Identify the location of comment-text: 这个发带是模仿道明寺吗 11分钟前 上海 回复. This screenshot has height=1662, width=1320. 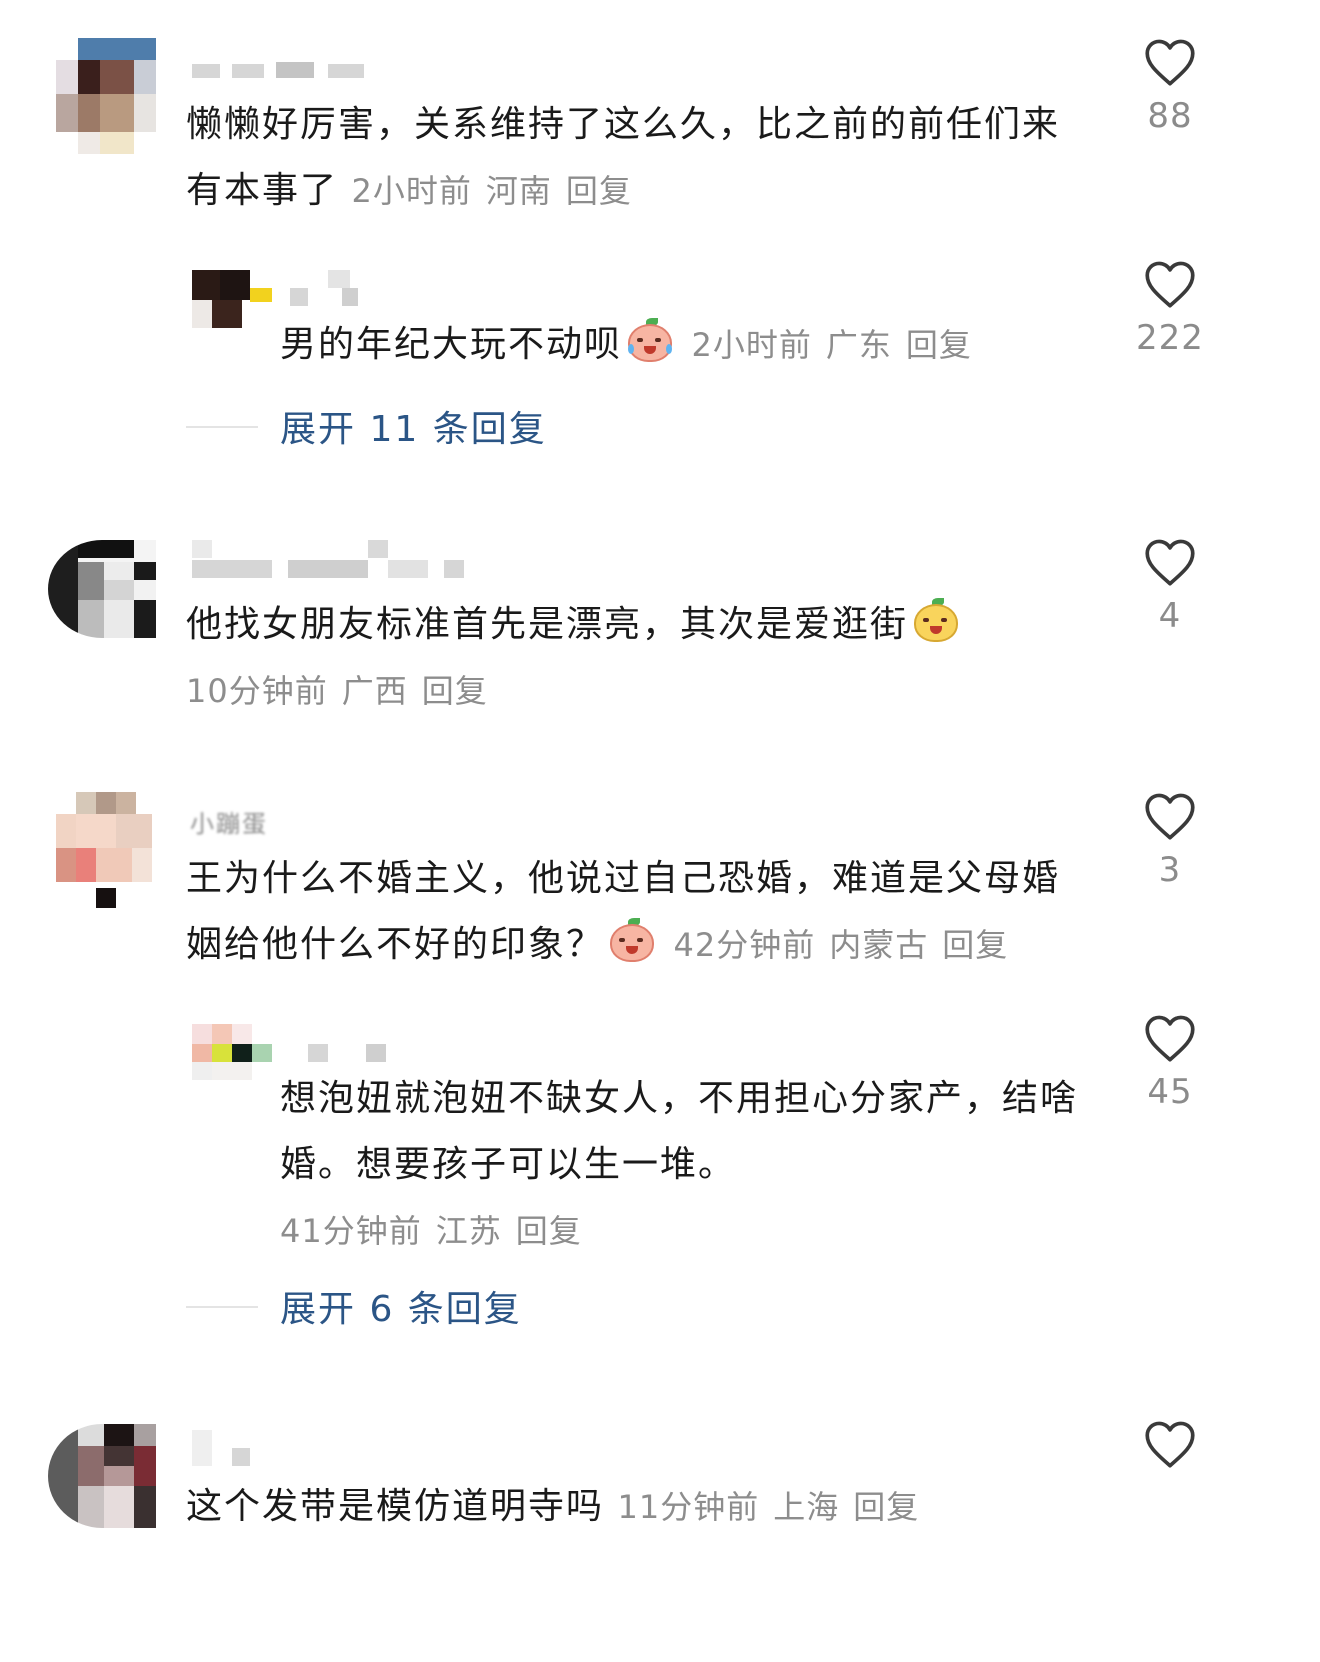
(636, 1507).